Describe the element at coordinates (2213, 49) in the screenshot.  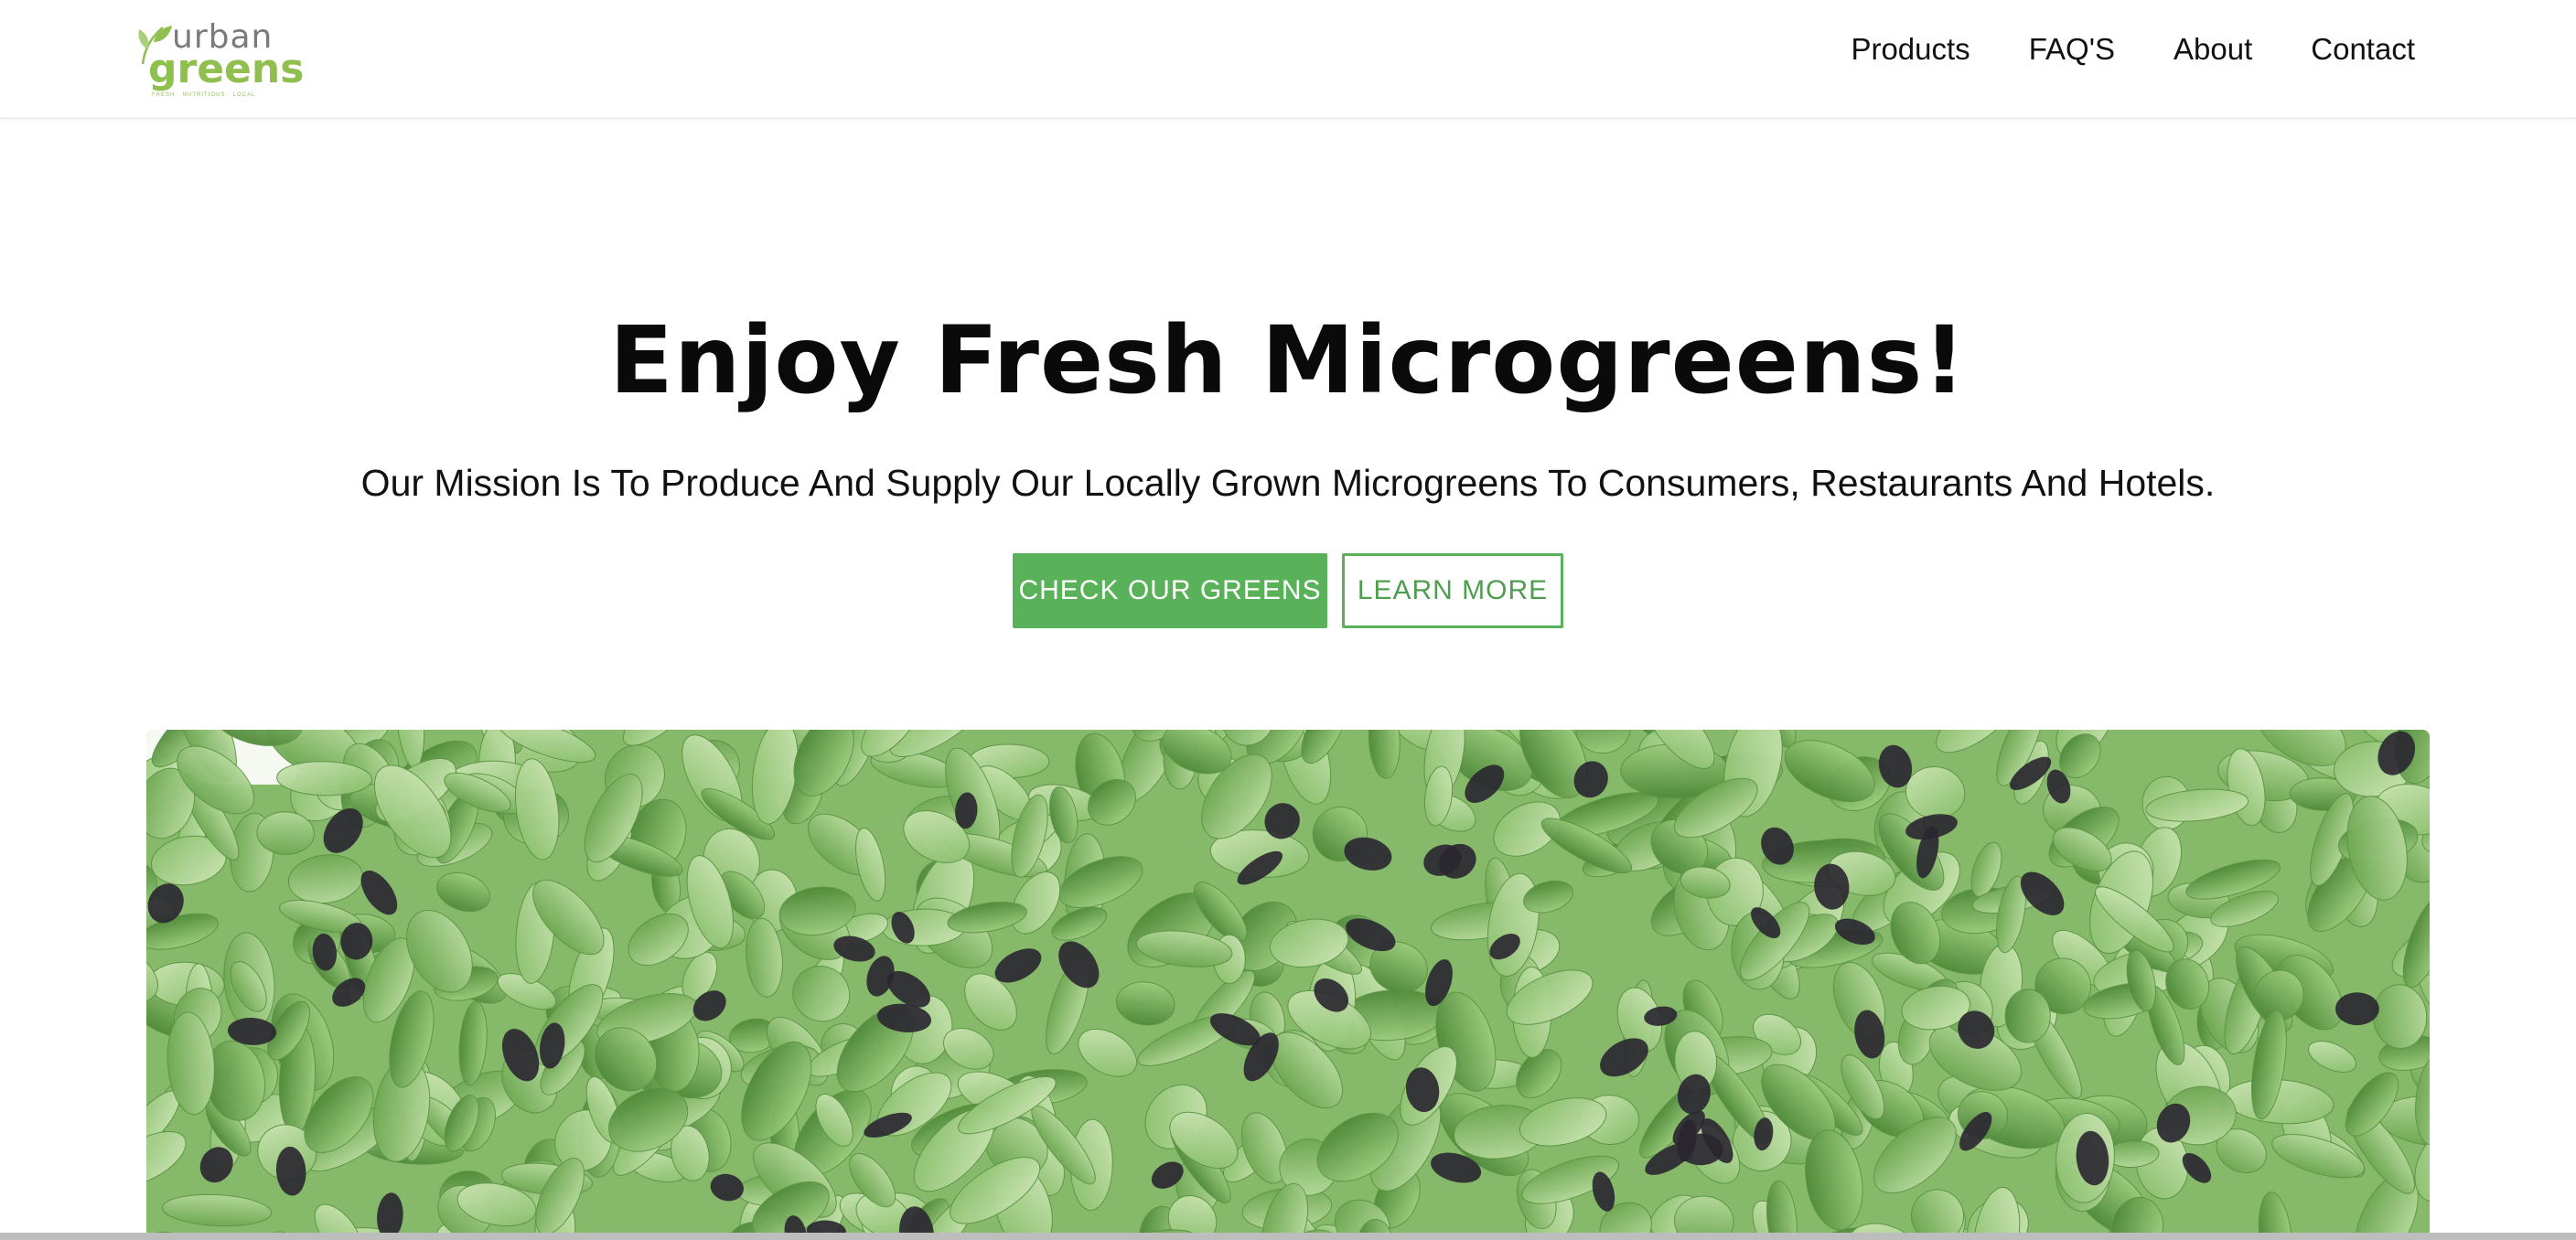
I see `nav-link-about: About` at that location.